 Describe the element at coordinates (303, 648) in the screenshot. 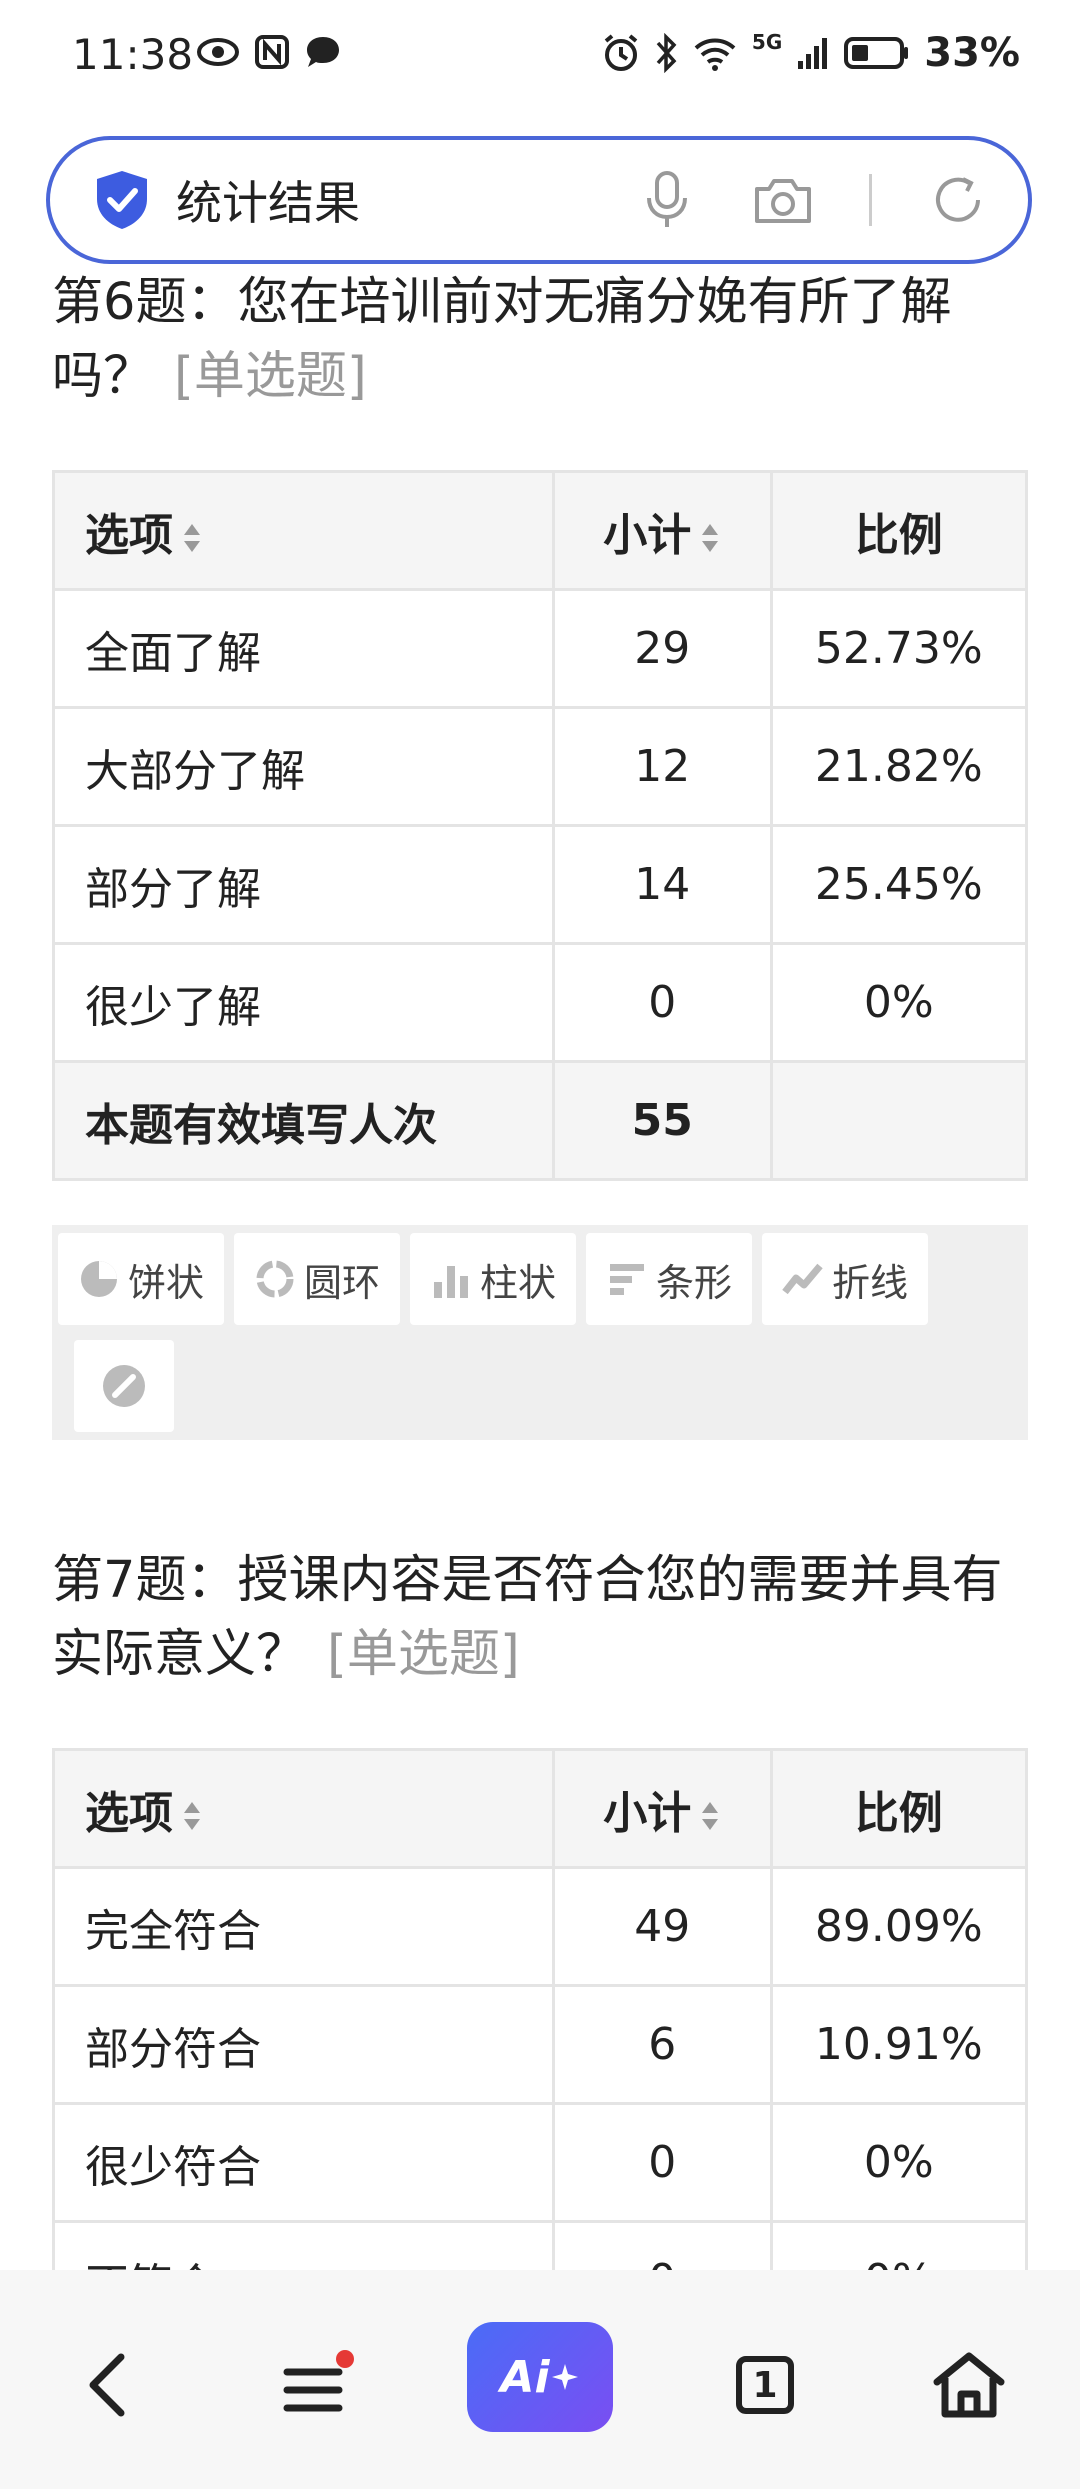

I see `row-option: 全面了解` at that location.